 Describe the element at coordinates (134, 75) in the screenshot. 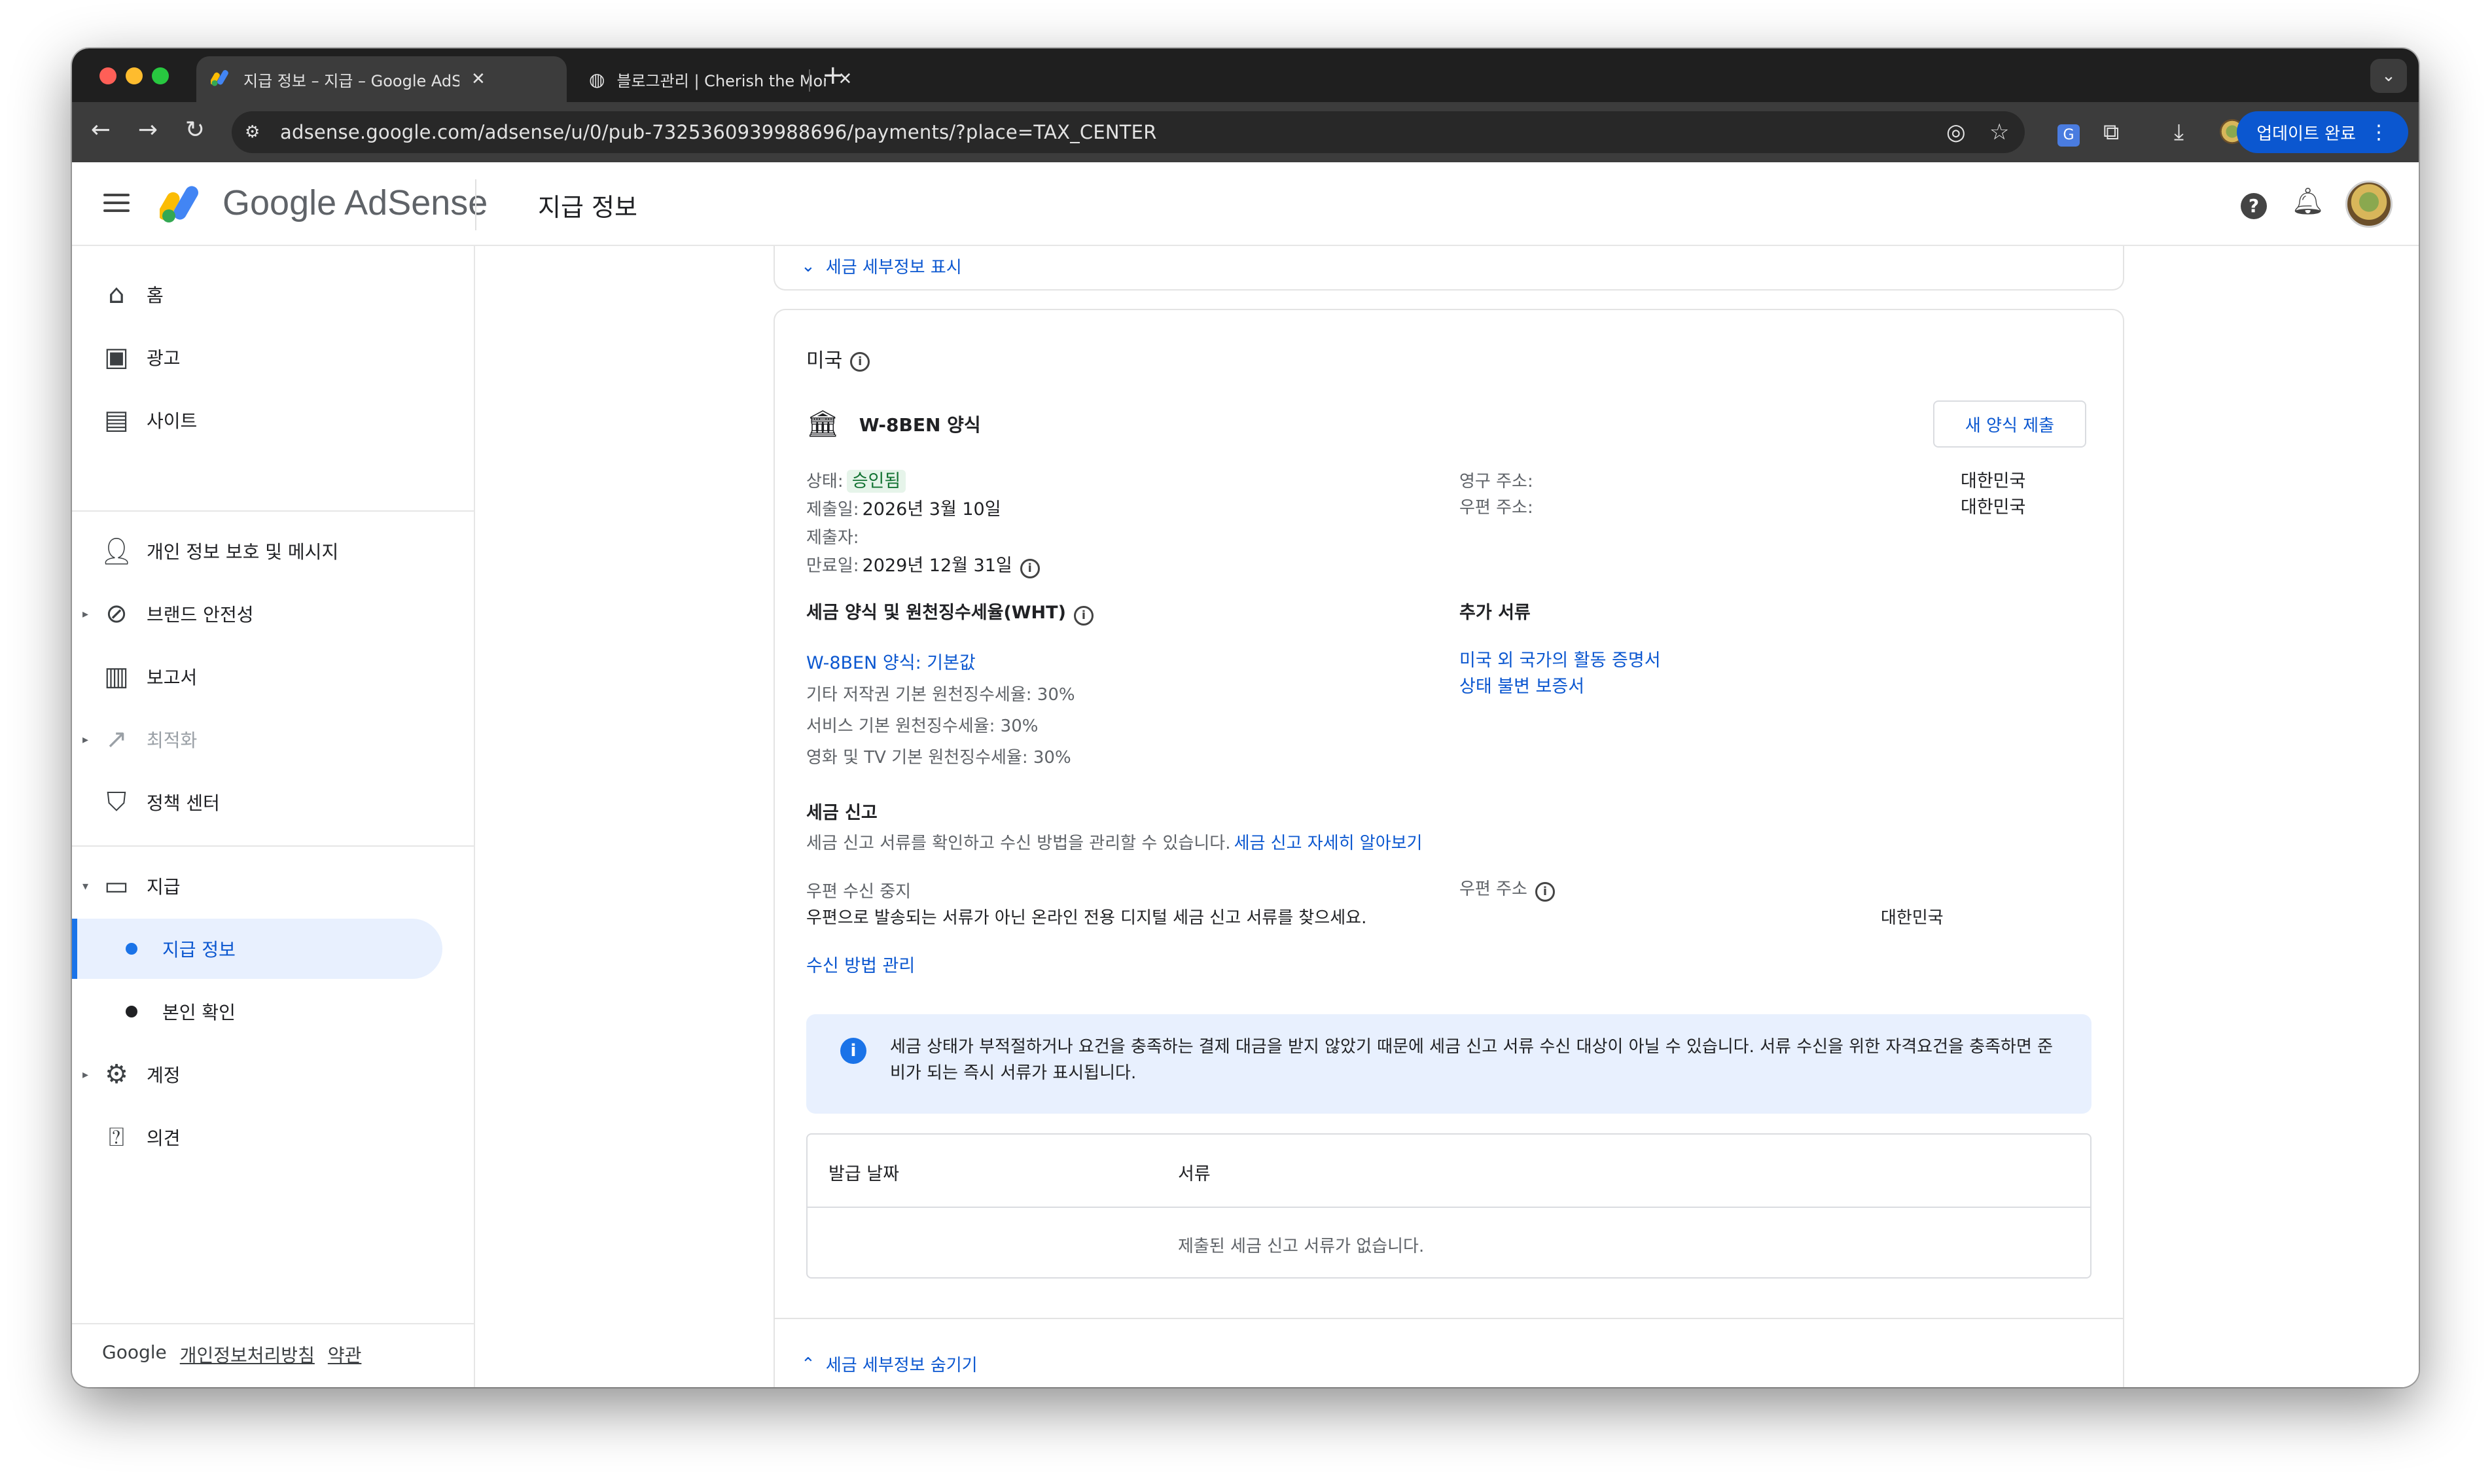

I see `minimize-window-button` at that location.